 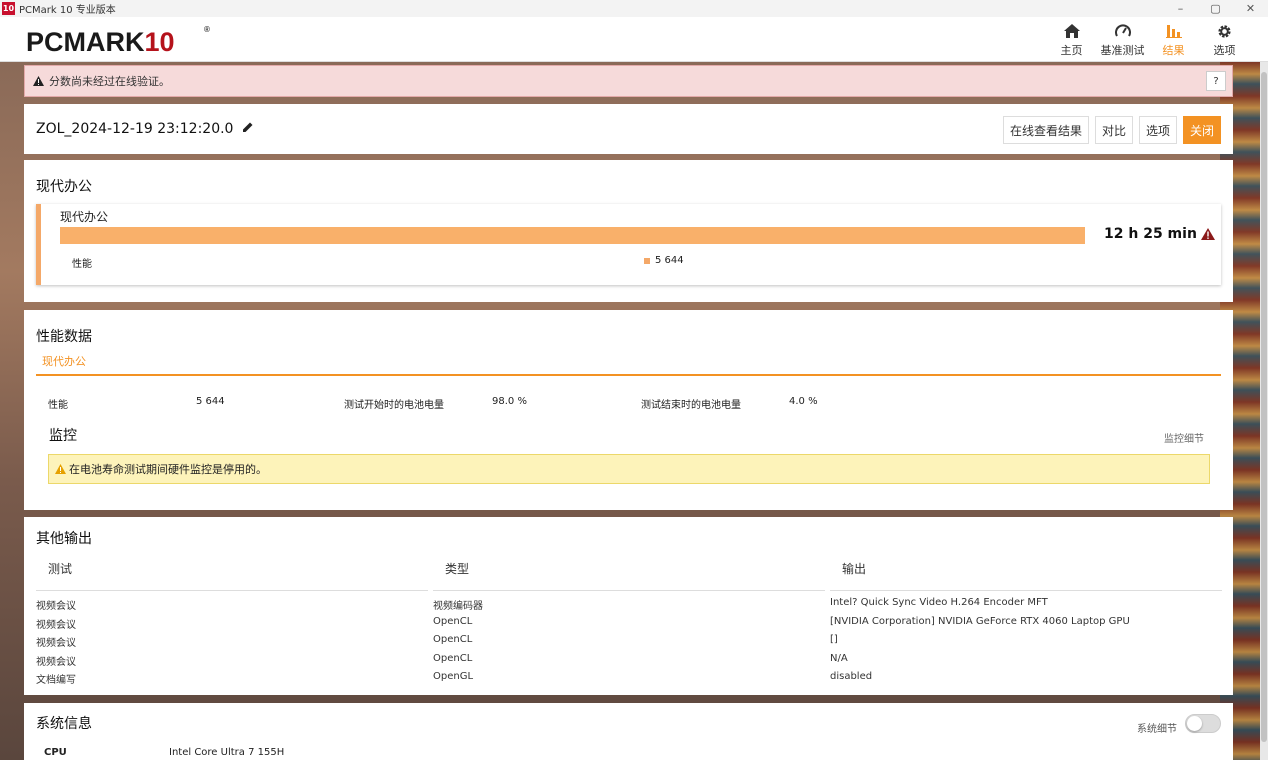 What do you see at coordinates (1157, 130) in the screenshot?
I see `options-button: 选项` at bounding box center [1157, 130].